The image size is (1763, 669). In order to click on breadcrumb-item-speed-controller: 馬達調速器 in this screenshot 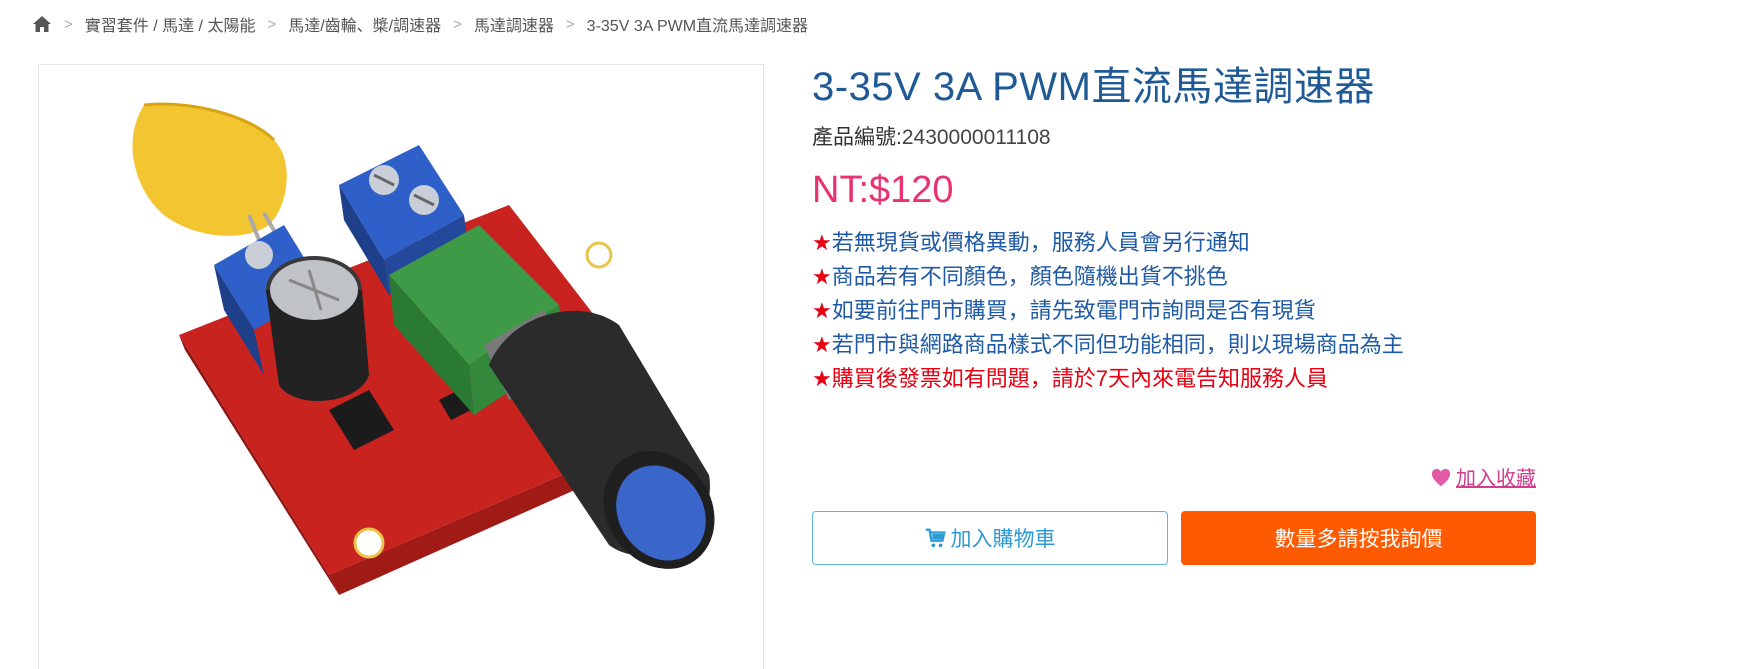, I will do `click(514, 24)`.